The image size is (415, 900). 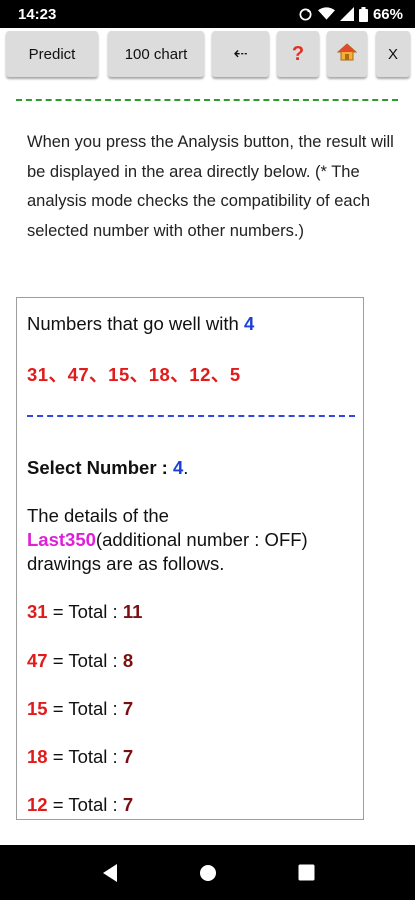 I want to click on chart-button: 100 chart, so click(x=156, y=54).